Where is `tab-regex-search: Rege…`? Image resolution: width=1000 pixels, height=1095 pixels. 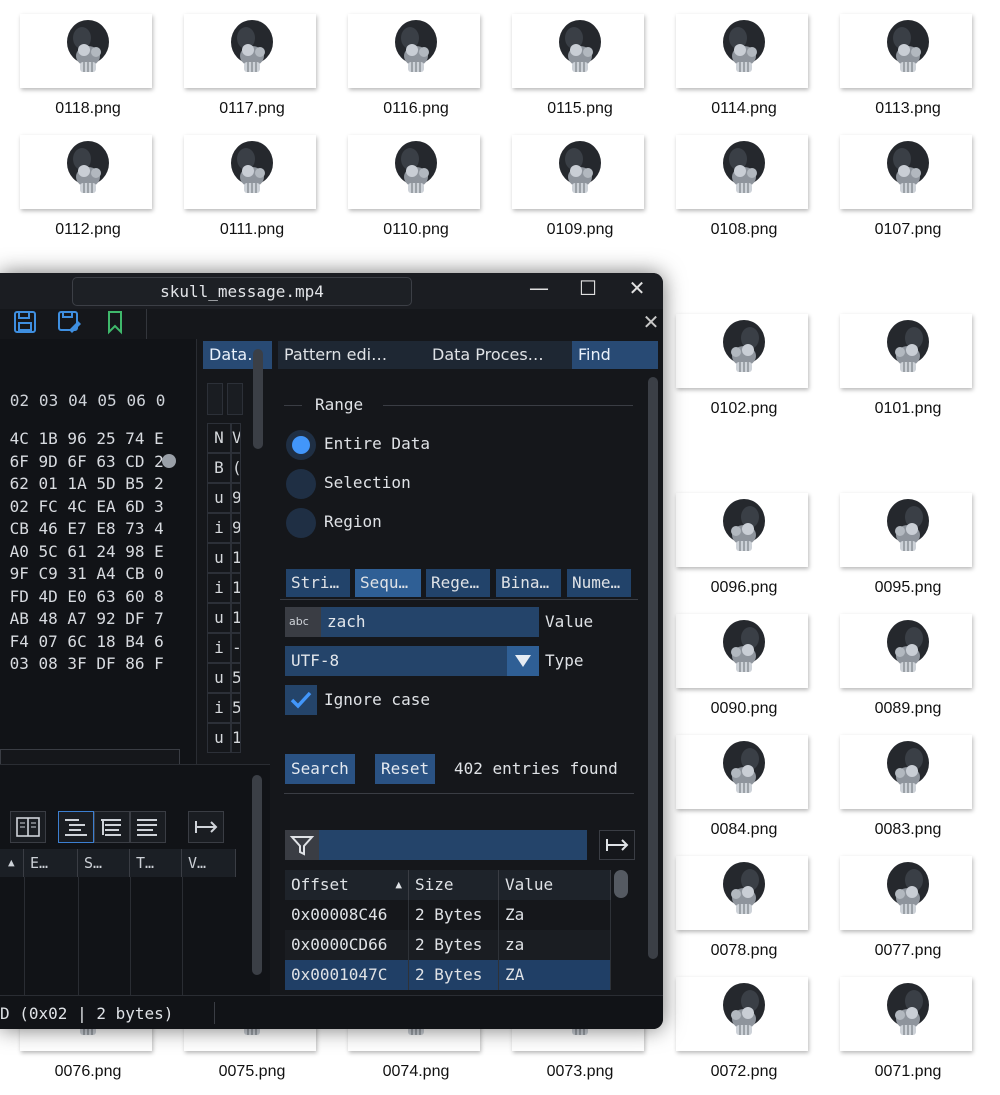
tab-regex-search: Rege… is located at coordinates (458, 583).